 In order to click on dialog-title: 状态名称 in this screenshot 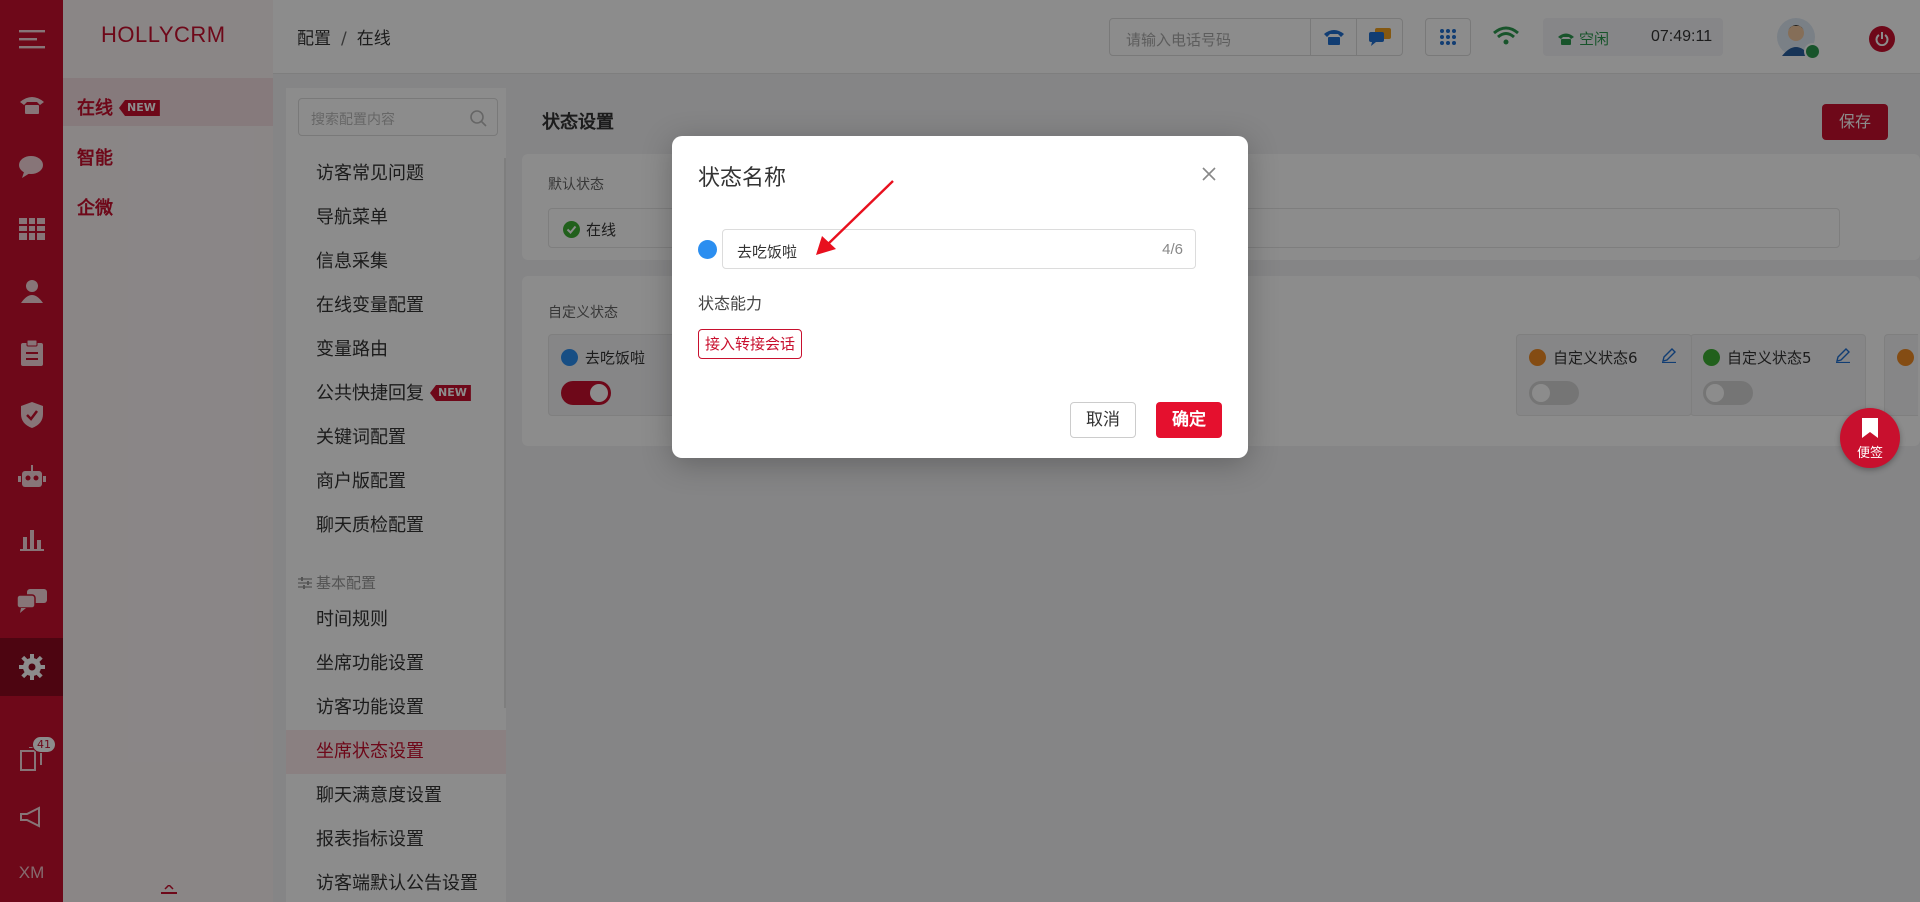, I will do `click(742, 178)`.